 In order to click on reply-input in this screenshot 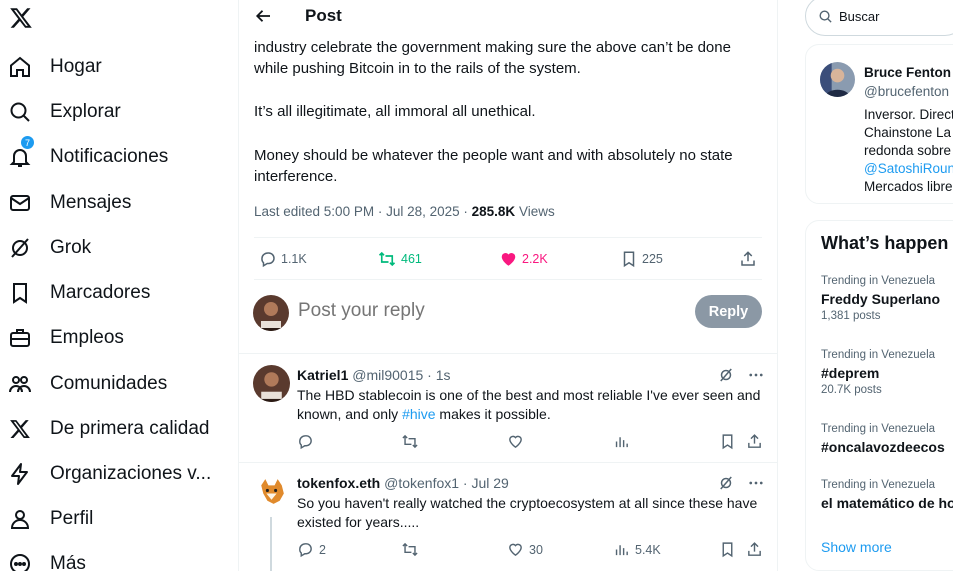, I will do `click(448, 311)`.